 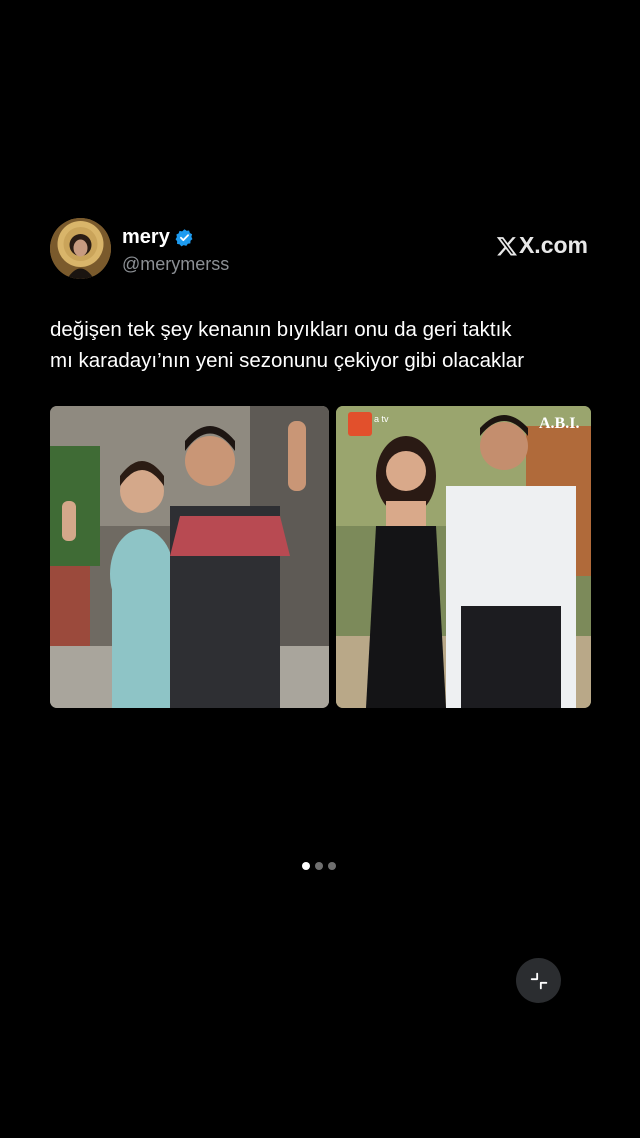 I want to click on collapse-button, so click(x=538, y=980).